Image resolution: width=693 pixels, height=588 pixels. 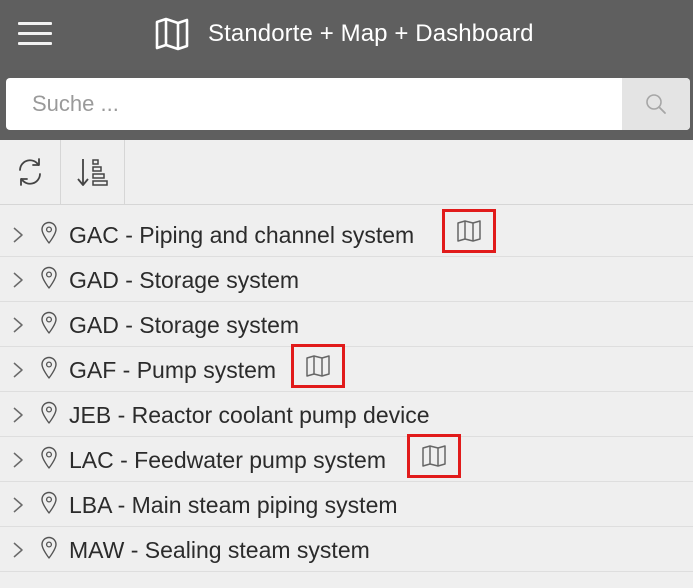 I want to click on search-icon, so click(x=656, y=104).